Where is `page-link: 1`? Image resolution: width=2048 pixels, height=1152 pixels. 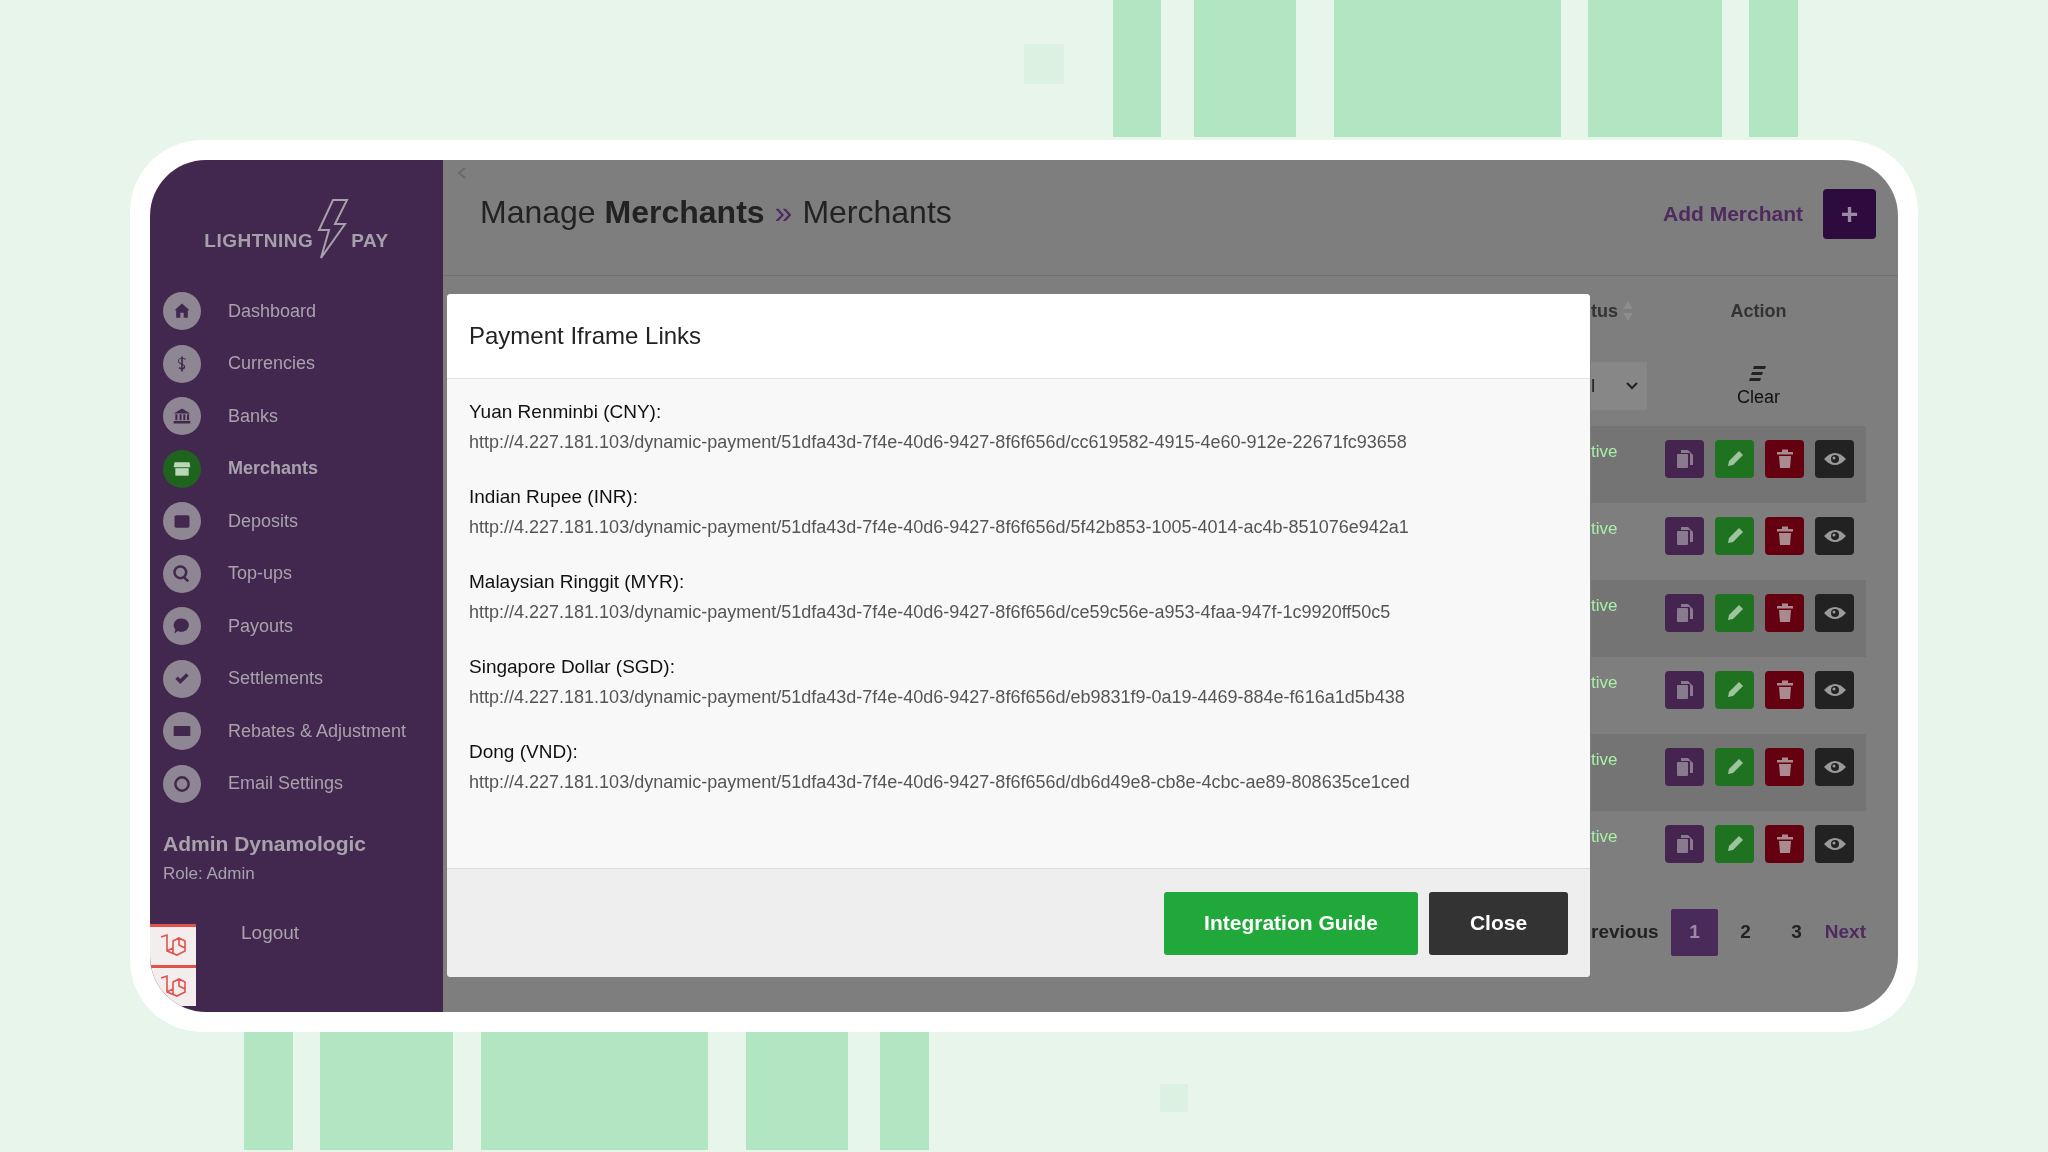
page-link: 1 is located at coordinates (1694, 932).